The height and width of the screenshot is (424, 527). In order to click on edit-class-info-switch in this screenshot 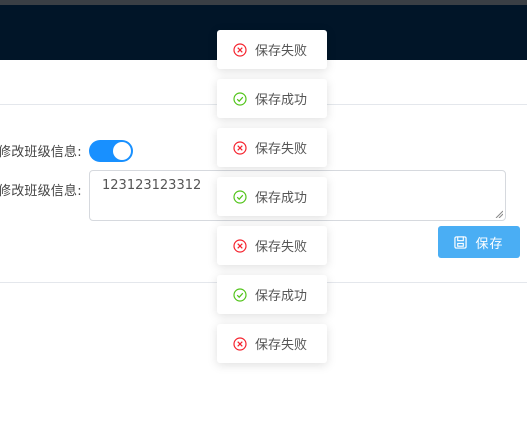, I will do `click(111, 151)`.